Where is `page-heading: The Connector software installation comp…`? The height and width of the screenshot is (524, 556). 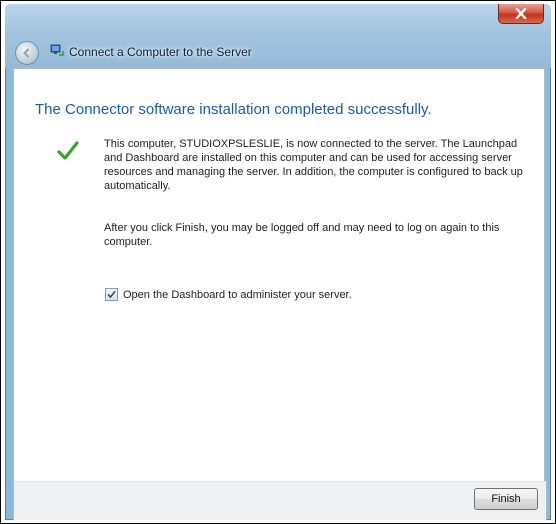
page-heading: The Connector software installation comp… is located at coordinates (233, 109).